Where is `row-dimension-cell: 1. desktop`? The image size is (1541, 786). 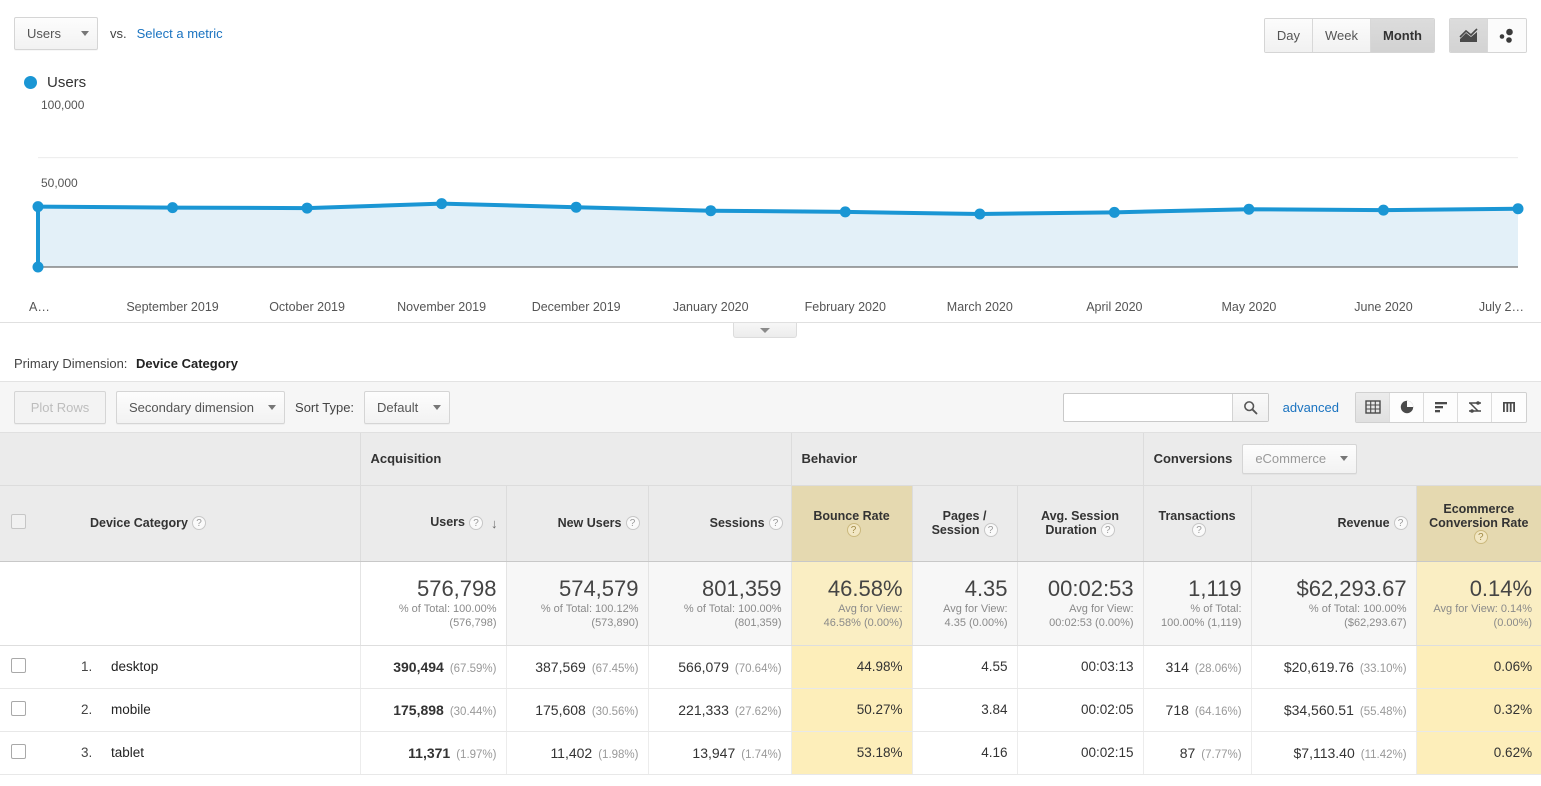 row-dimension-cell: 1. desktop is located at coordinates (198, 667).